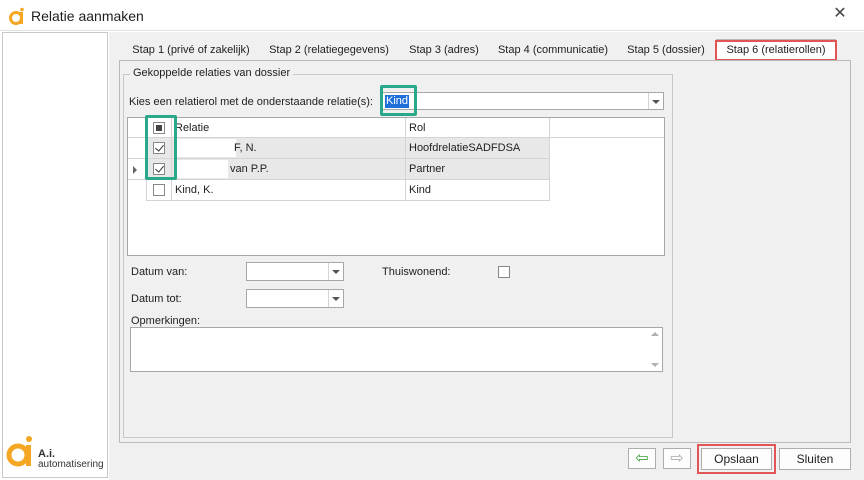  Describe the element at coordinates (553, 50) in the screenshot. I see `tab-stap-4: Stap 4 (communicatie)` at that location.